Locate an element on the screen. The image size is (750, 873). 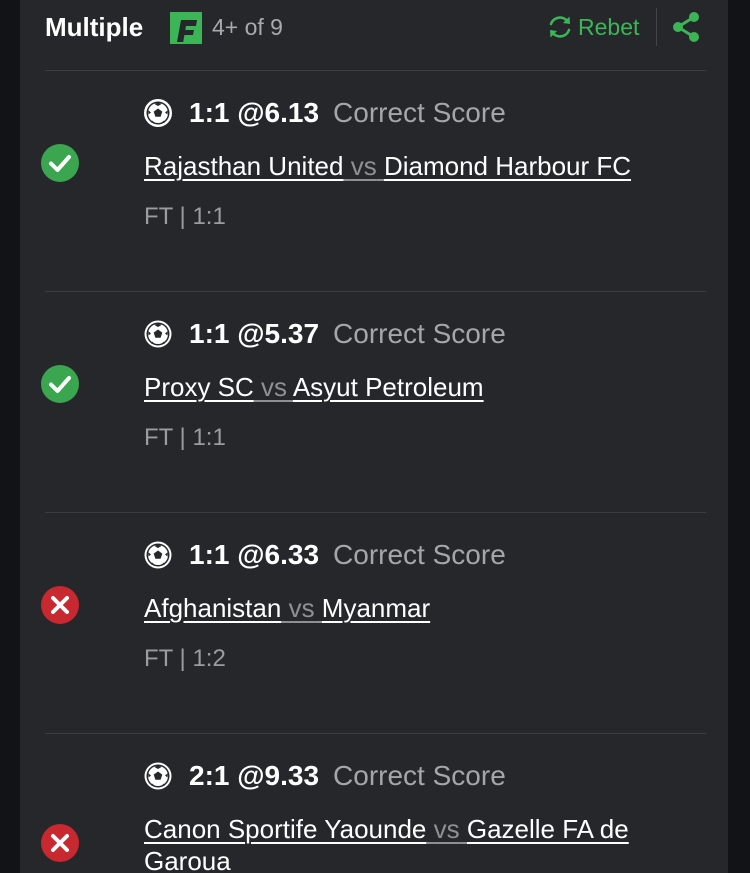
match-teams: Proxy SC vs Asyut Petroleum is located at coordinates (429, 387).